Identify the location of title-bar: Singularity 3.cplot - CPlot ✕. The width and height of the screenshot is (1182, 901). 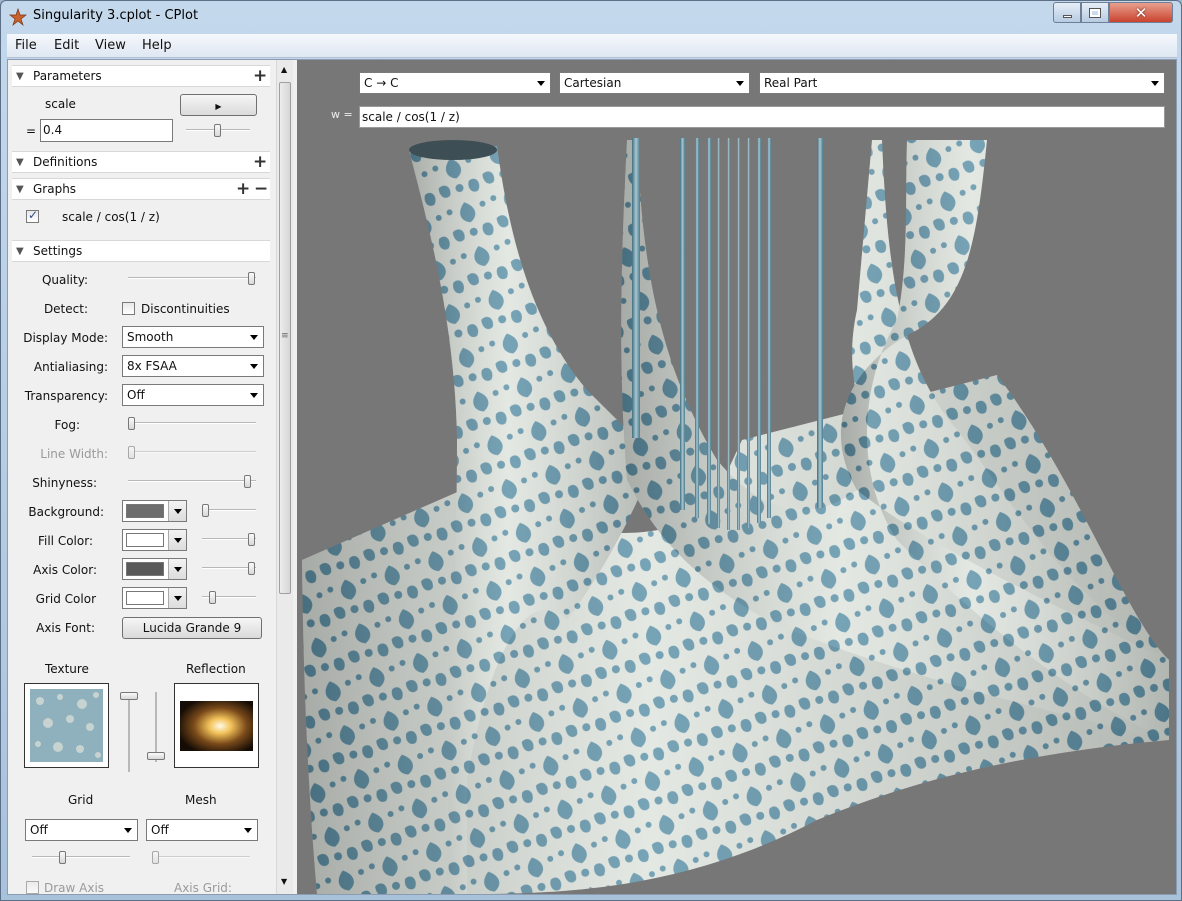
(591, 17).